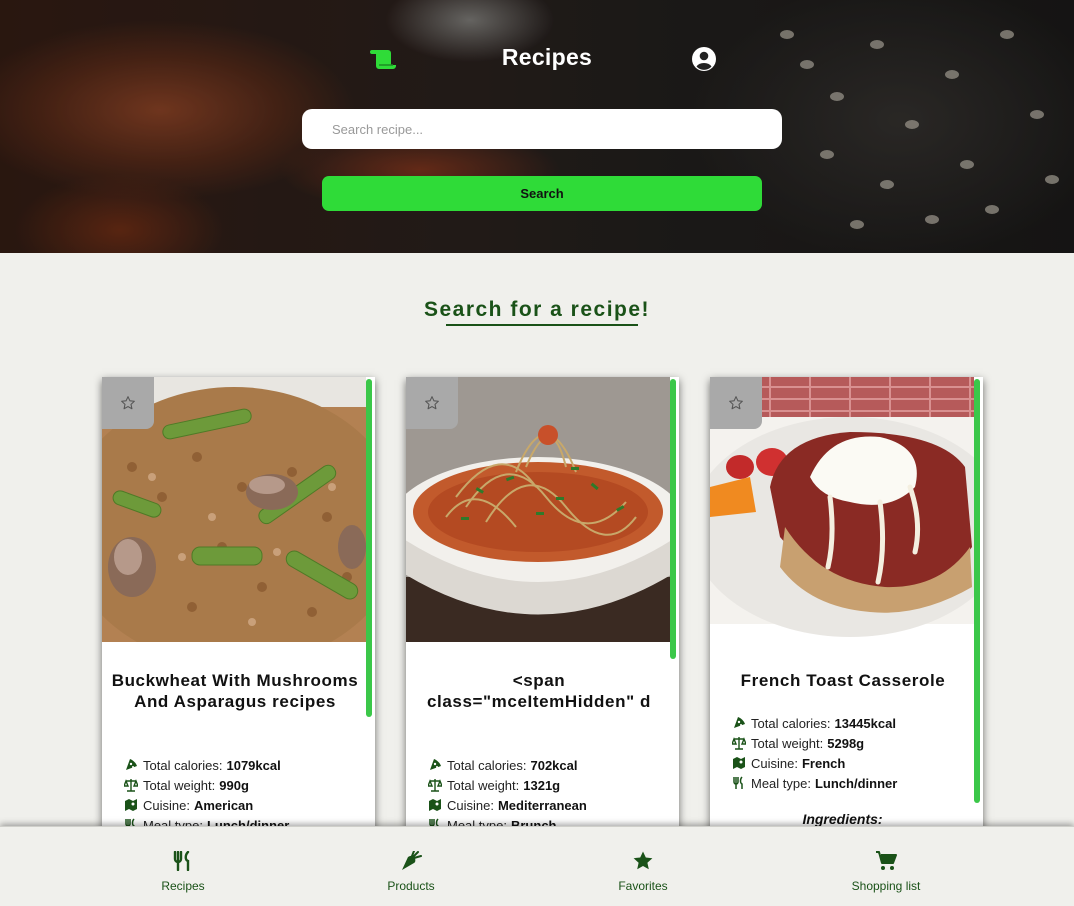  I want to click on nav-label: Recipes, so click(183, 886).